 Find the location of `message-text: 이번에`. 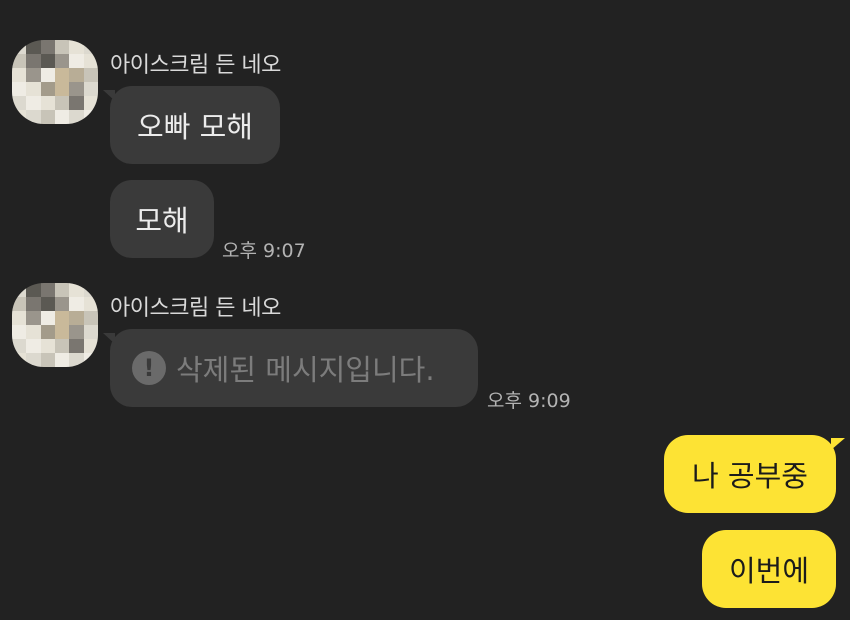

message-text: 이번에 is located at coordinates (769, 571).